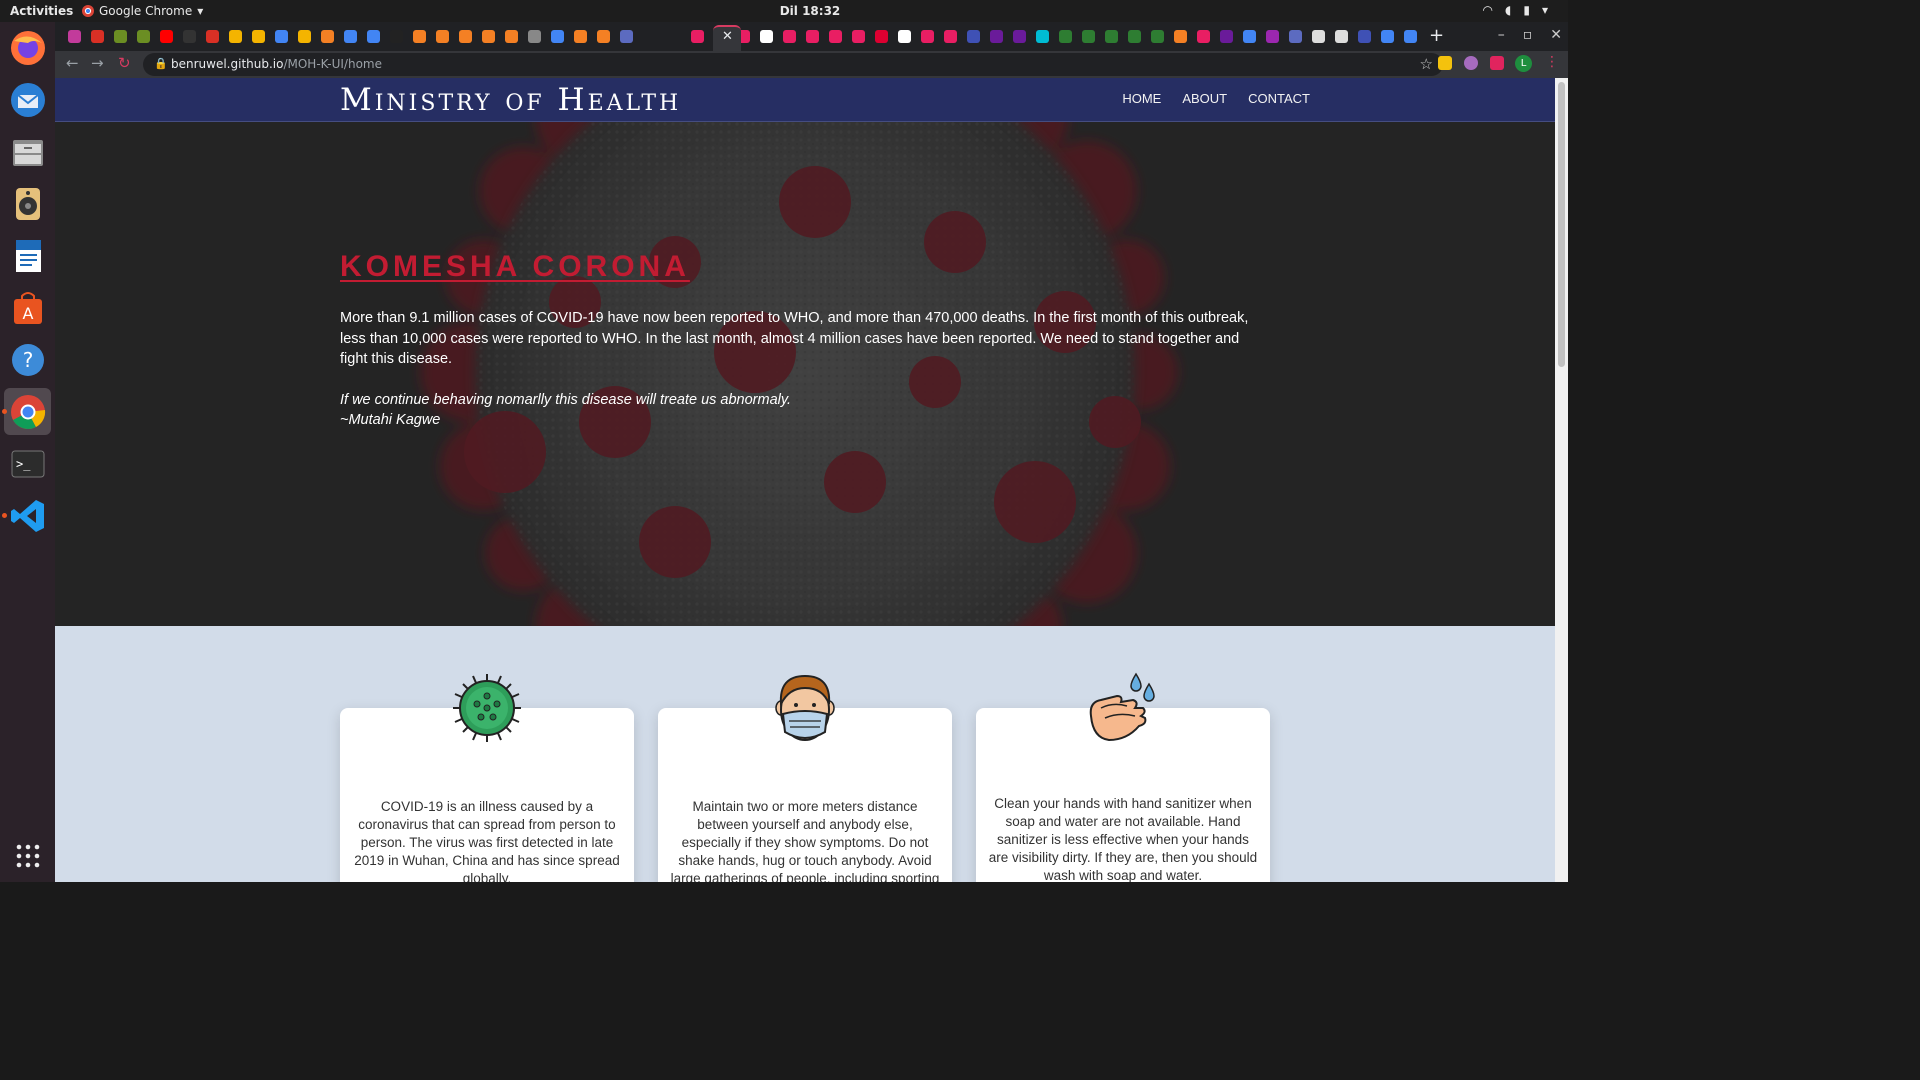 The image size is (1920, 1080). I want to click on battery-icon: ▮, so click(1526, 10).